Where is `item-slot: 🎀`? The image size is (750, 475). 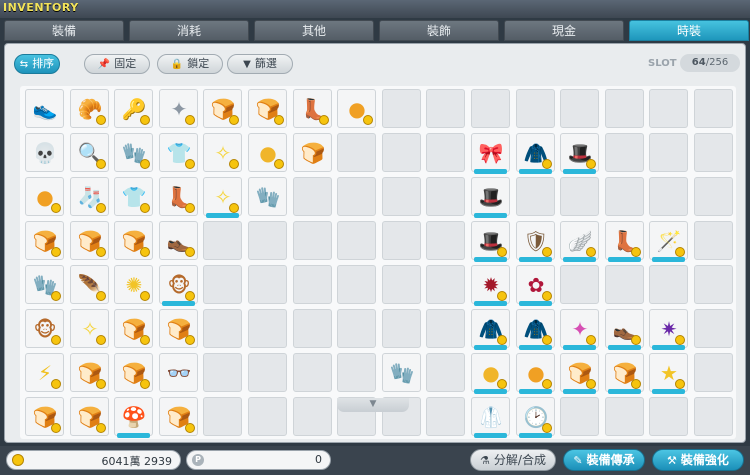 item-slot: 🎀 is located at coordinates (490, 153).